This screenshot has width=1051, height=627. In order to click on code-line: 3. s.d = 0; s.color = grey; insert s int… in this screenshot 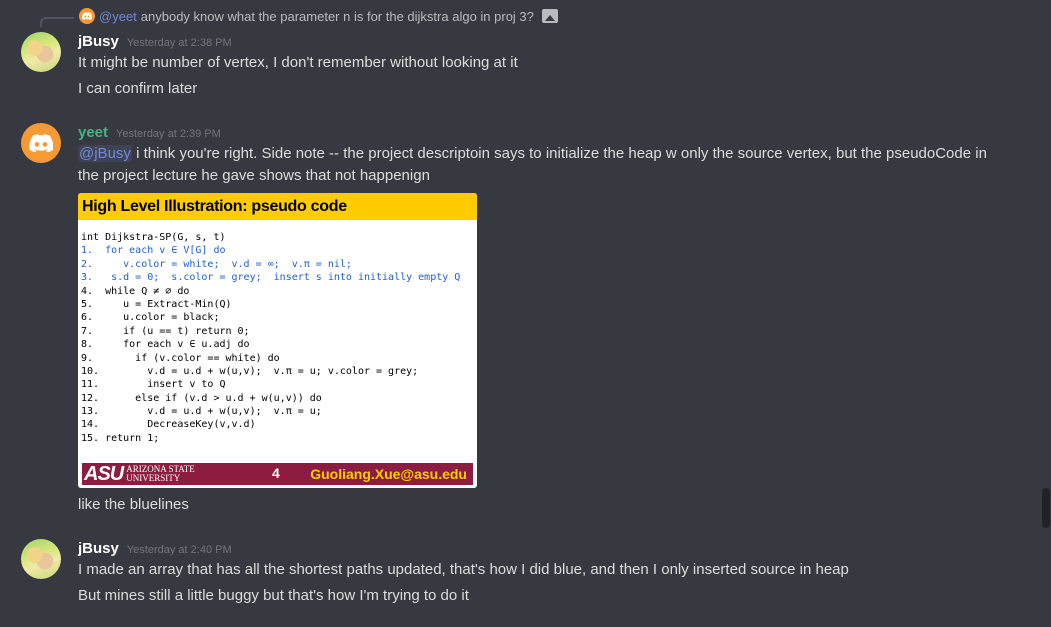, I will do `click(271, 278)`.